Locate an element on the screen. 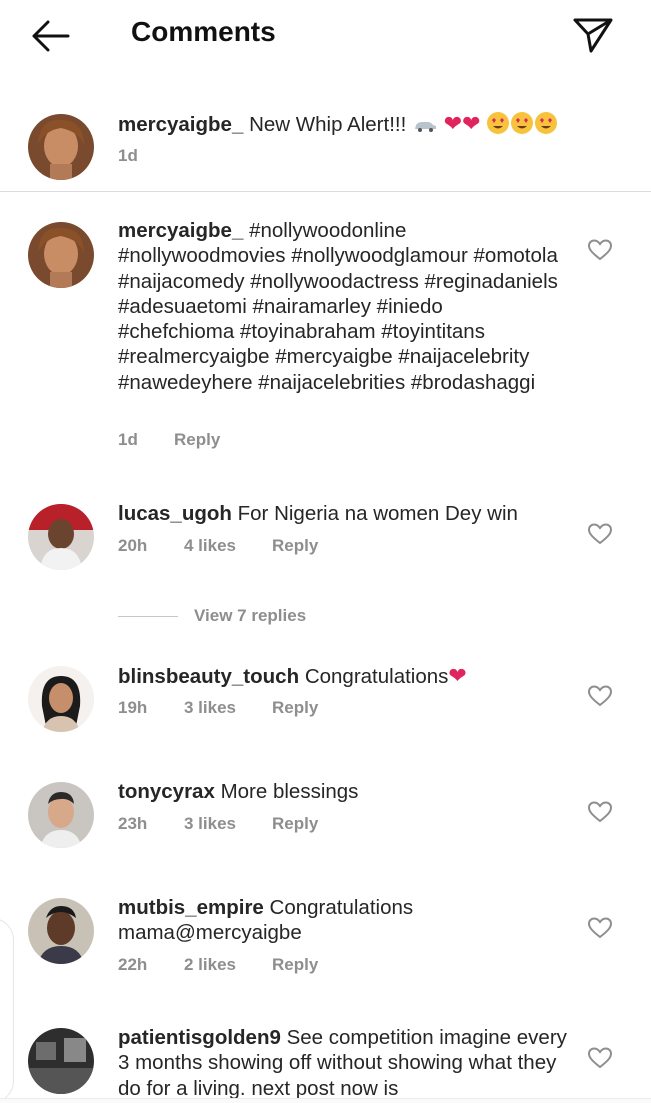 This screenshot has width=651, height=1103. bottom-divider is located at coordinates (325, 1100).